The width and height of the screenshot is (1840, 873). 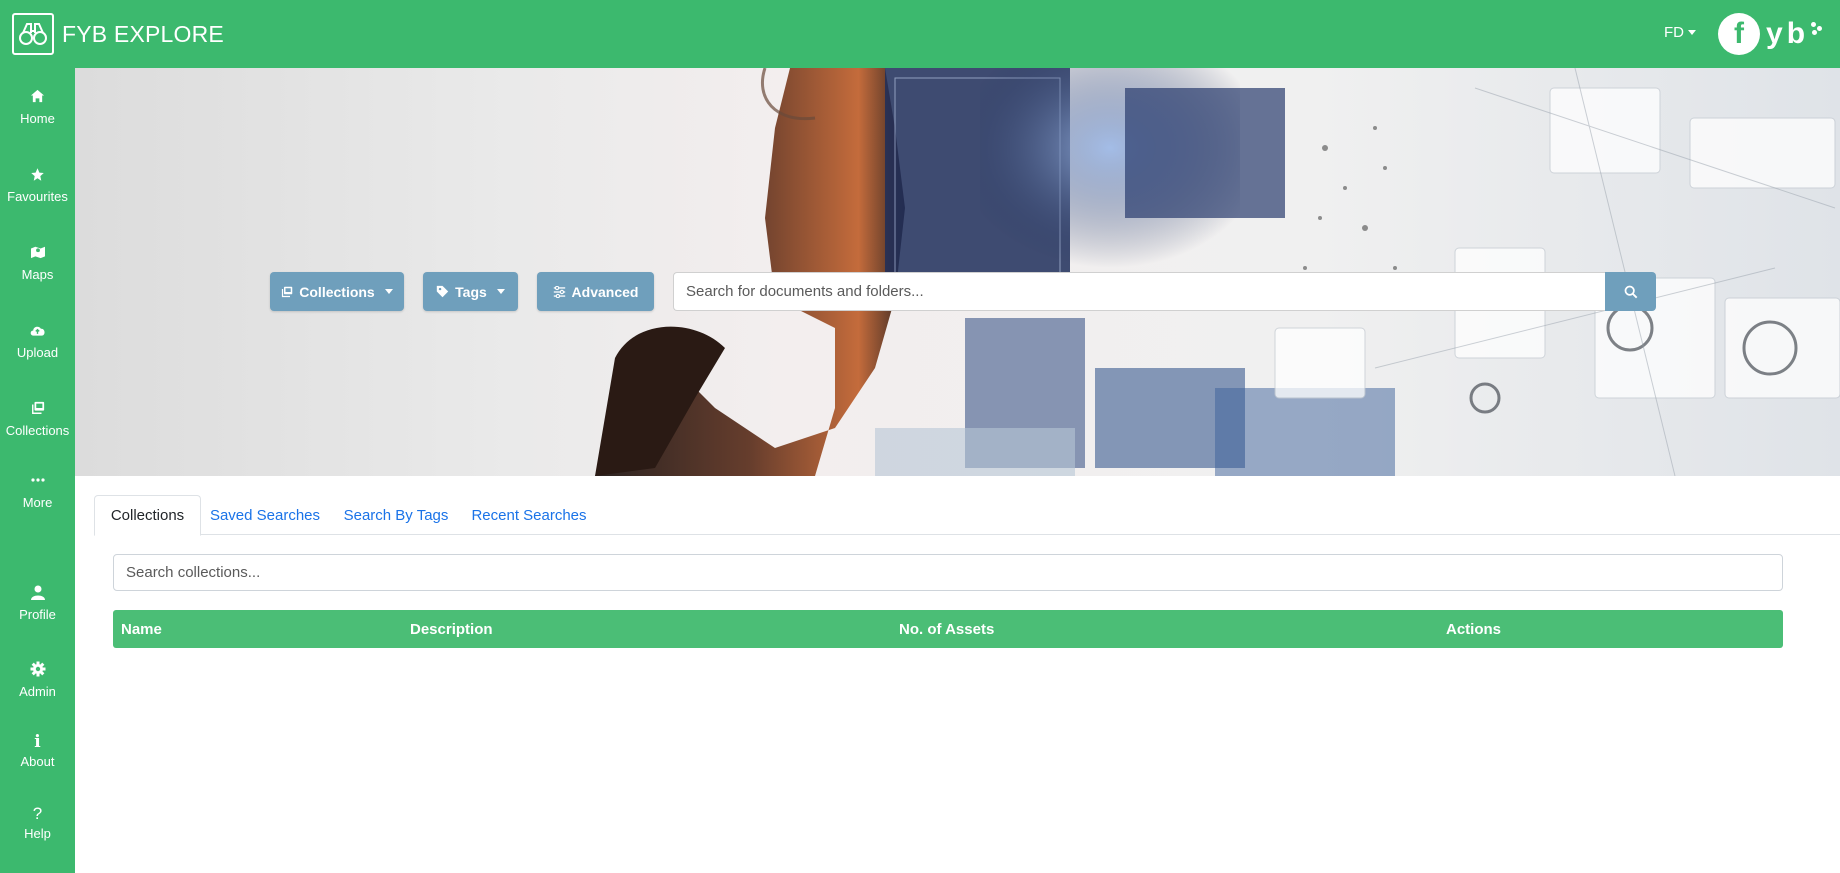 What do you see at coordinates (1674, 32) in the screenshot?
I see `user-initials: FD` at bounding box center [1674, 32].